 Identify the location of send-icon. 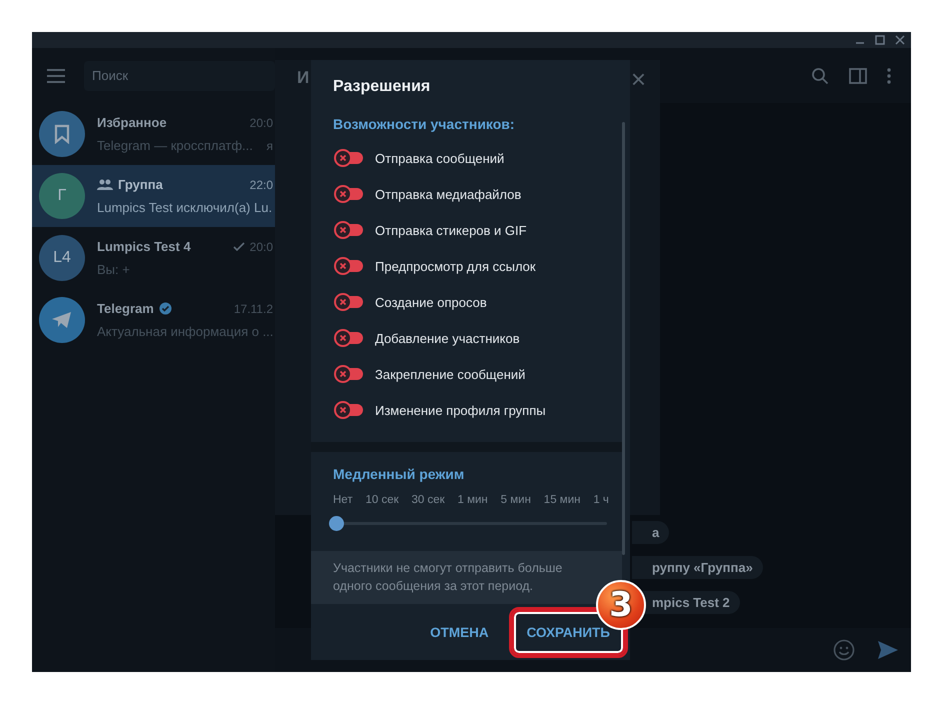
(888, 650).